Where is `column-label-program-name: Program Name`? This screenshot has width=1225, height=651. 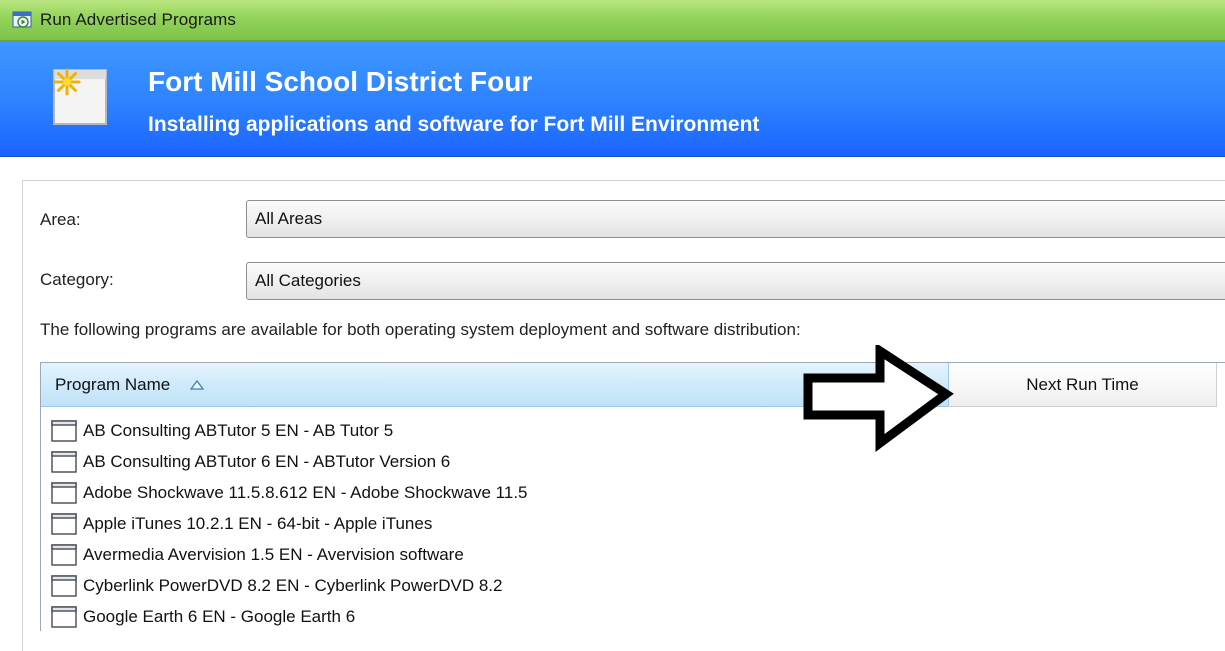
column-label-program-name: Program Name is located at coordinates (113, 384).